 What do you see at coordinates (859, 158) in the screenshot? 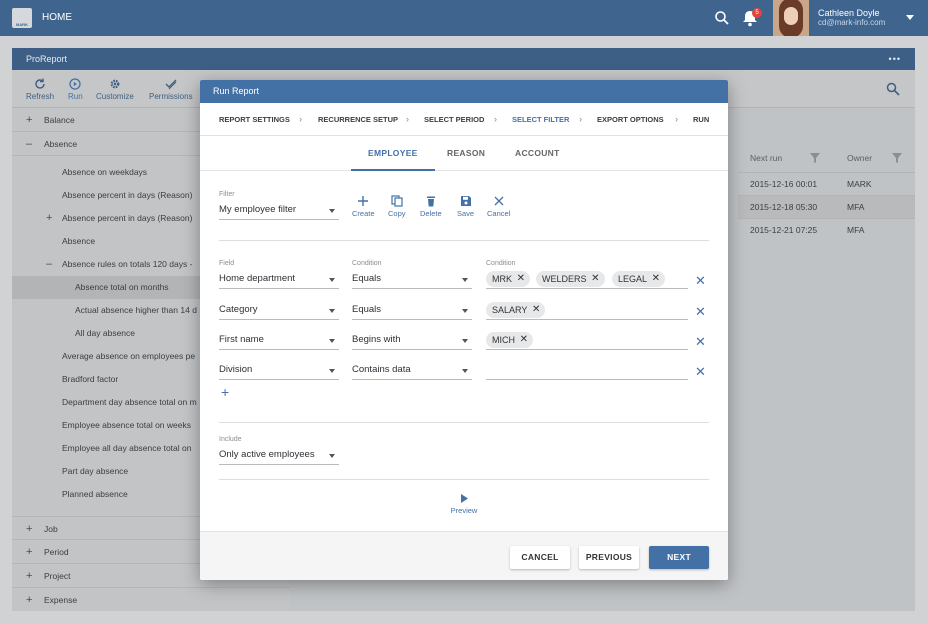
I see `column-header-owner: Owner` at bounding box center [859, 158].